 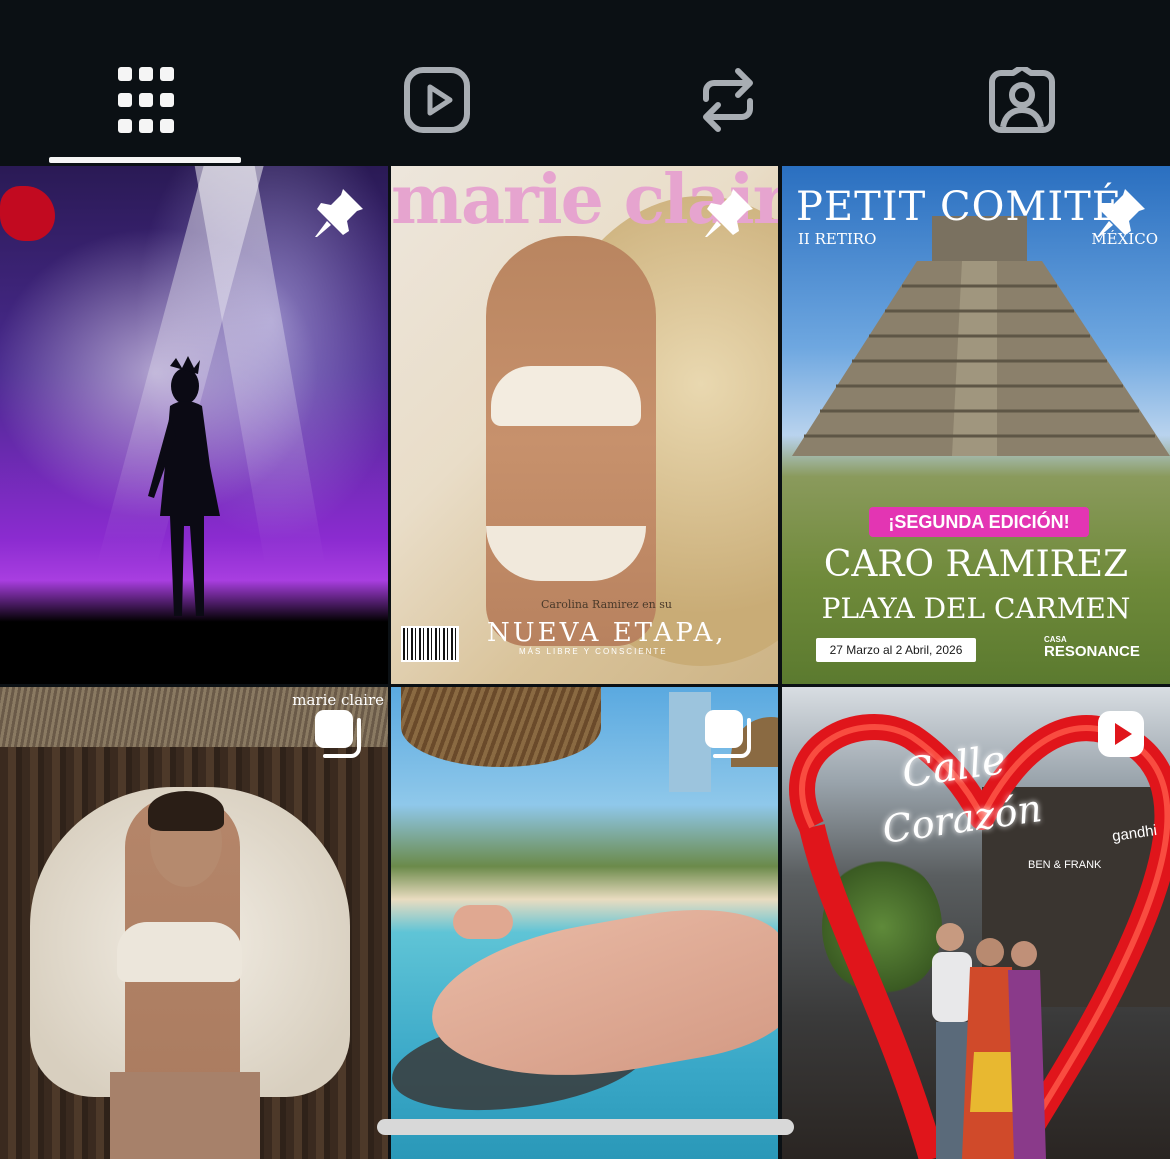 I want to click on poster-brand: CASA RESONANCE, so click(x=1092, y=648).